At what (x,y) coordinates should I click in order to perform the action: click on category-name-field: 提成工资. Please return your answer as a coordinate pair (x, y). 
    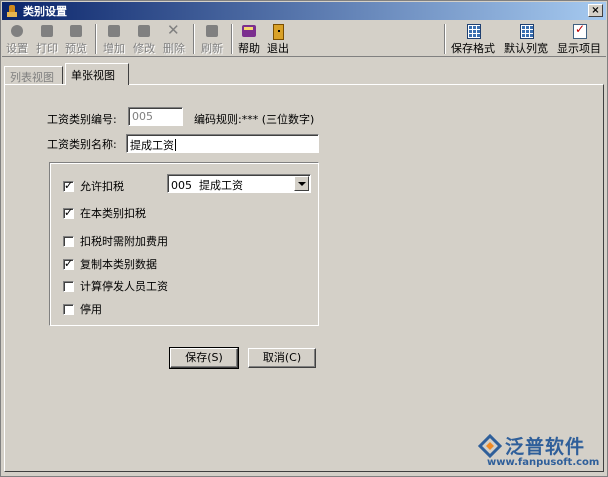
    Looking at the image, I should click on (222, 143).